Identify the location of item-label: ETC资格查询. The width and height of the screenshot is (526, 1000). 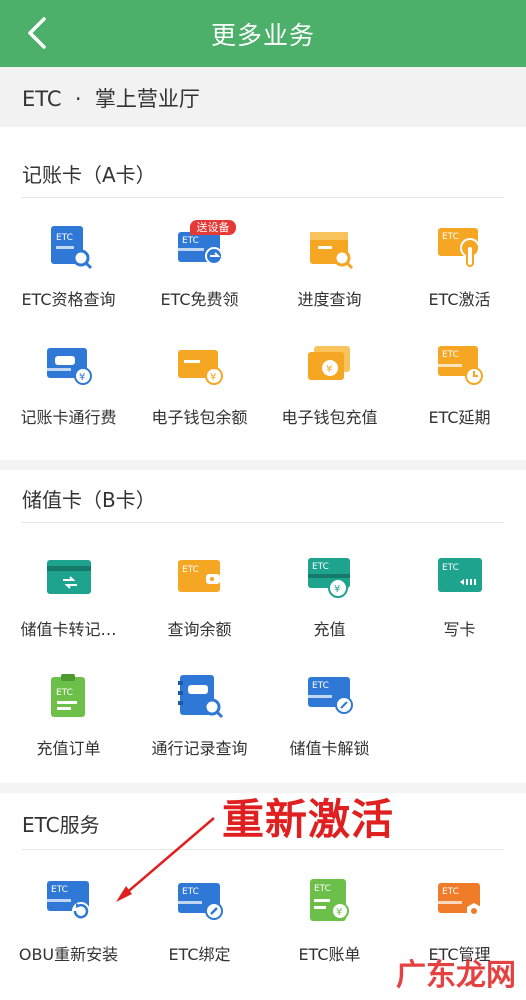
(68, 299).